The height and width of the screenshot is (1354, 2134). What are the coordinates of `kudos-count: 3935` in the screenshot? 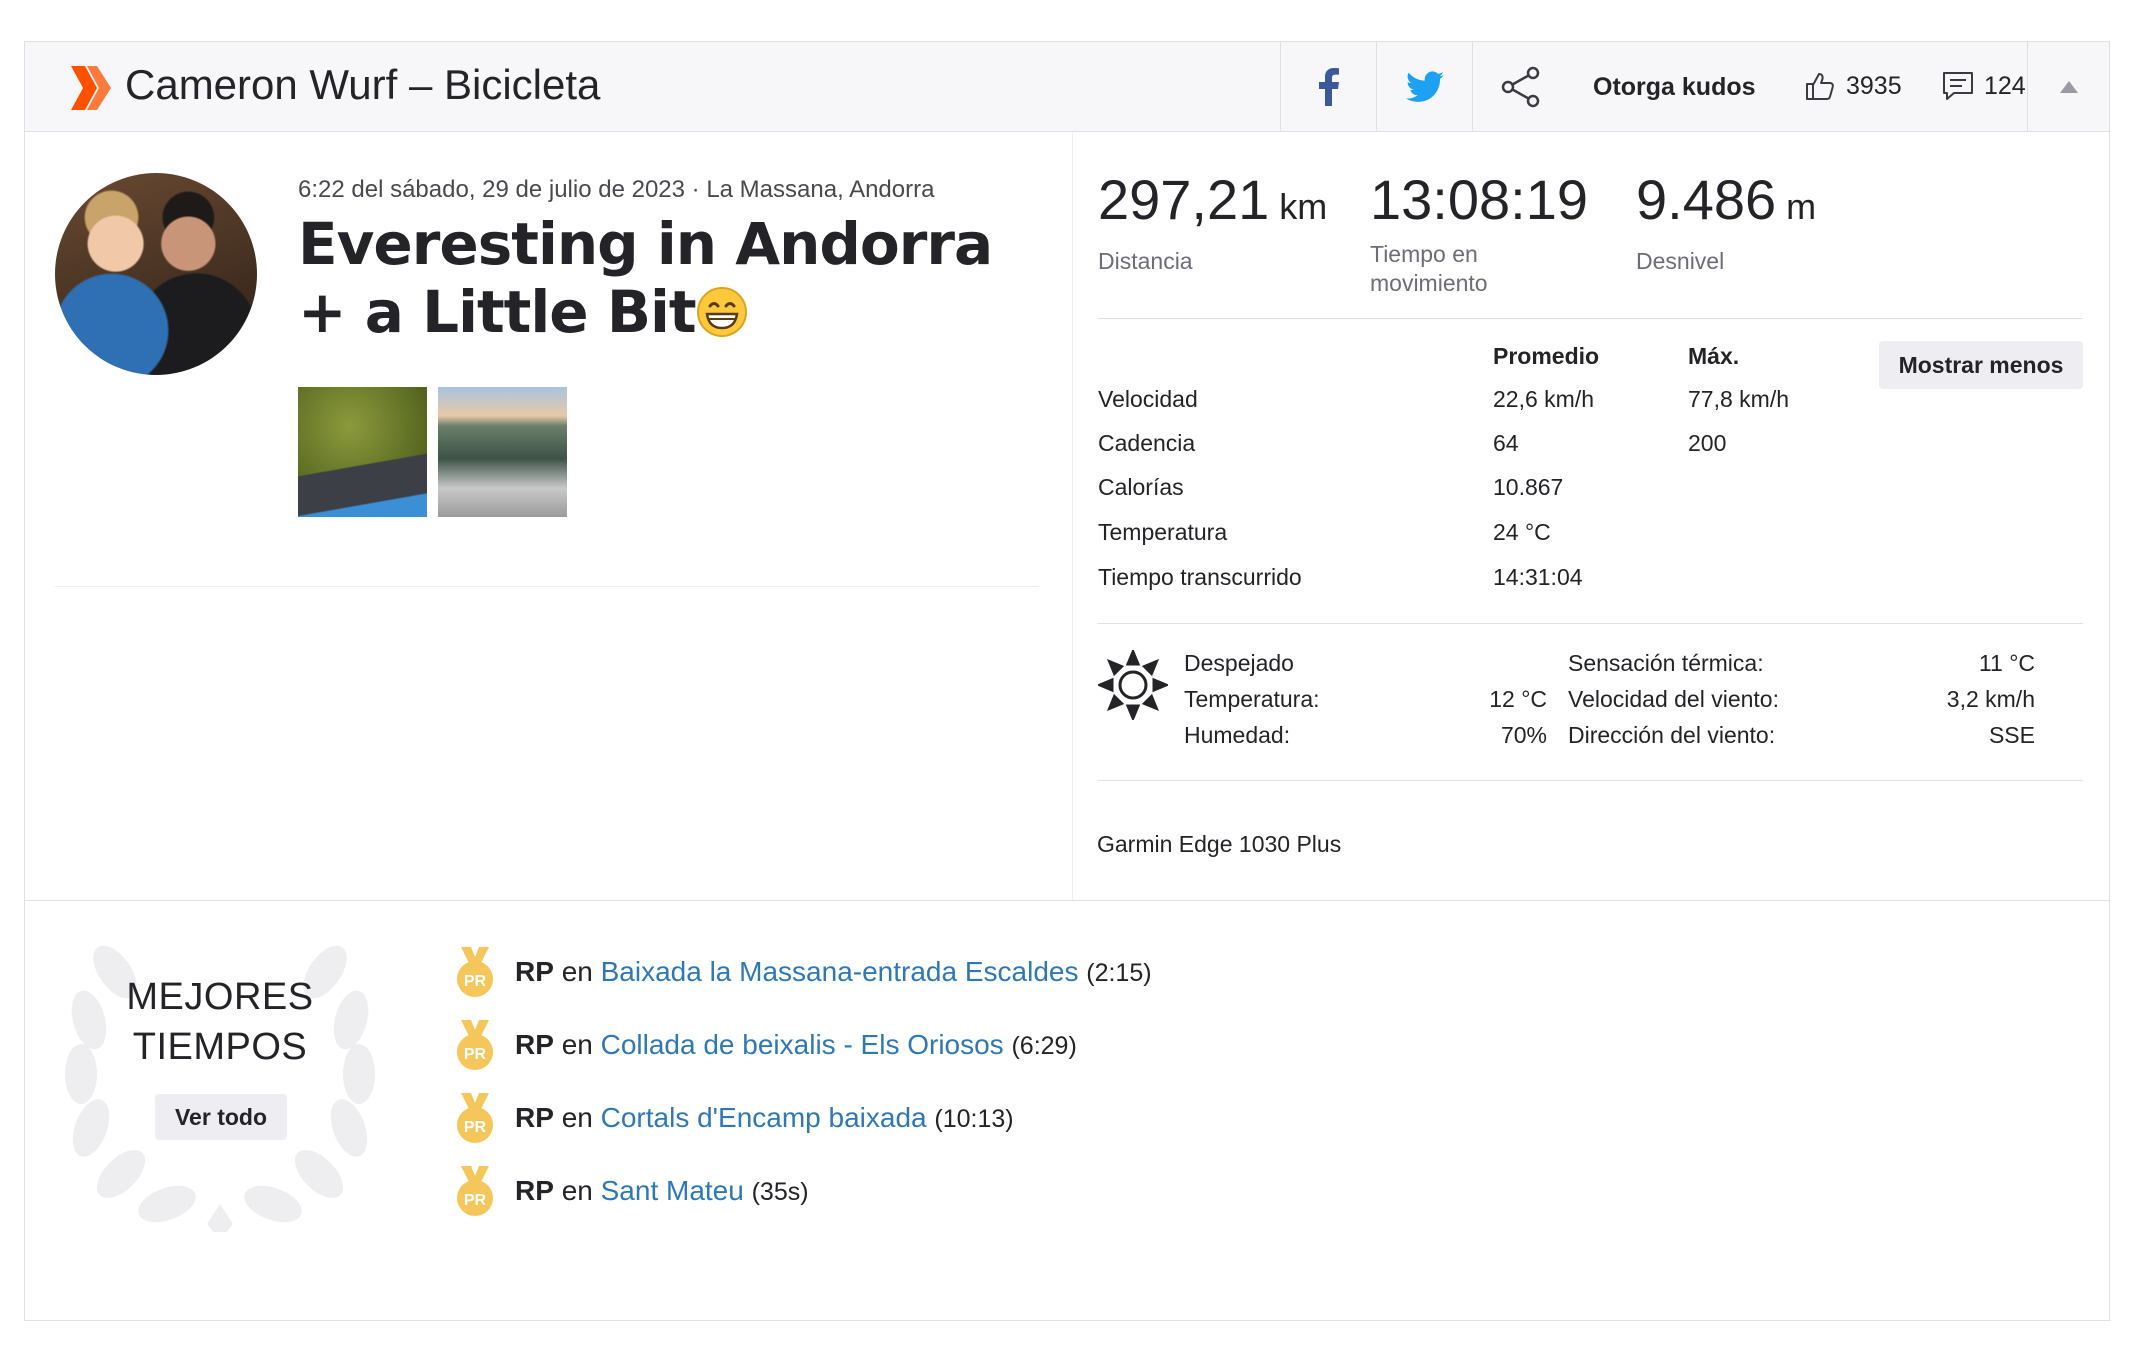 It's located at (1853, 86).